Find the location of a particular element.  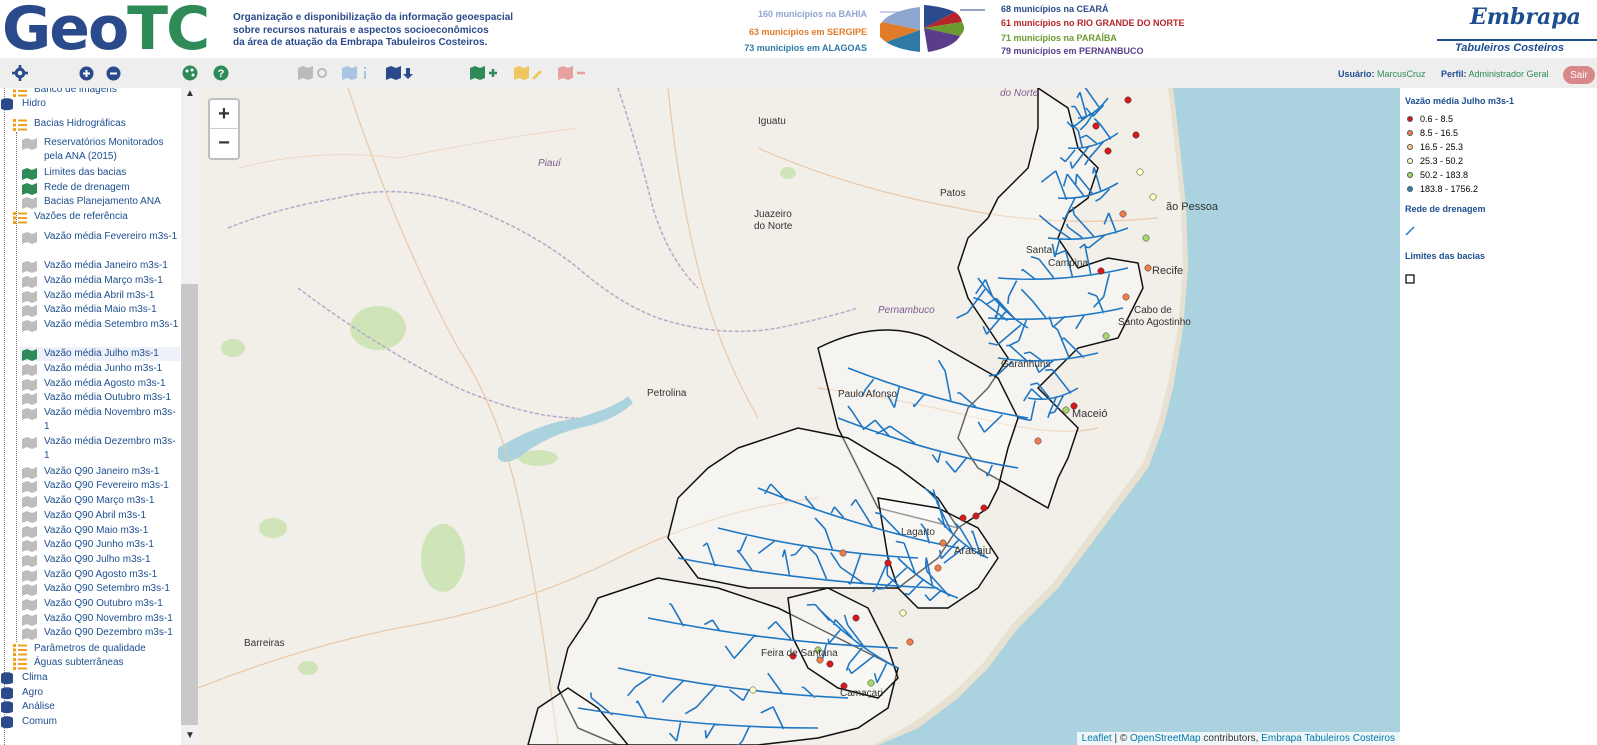

layer-v-dez: Vazão média Dezembro m3s-1 is located at coordinates (111, 449).